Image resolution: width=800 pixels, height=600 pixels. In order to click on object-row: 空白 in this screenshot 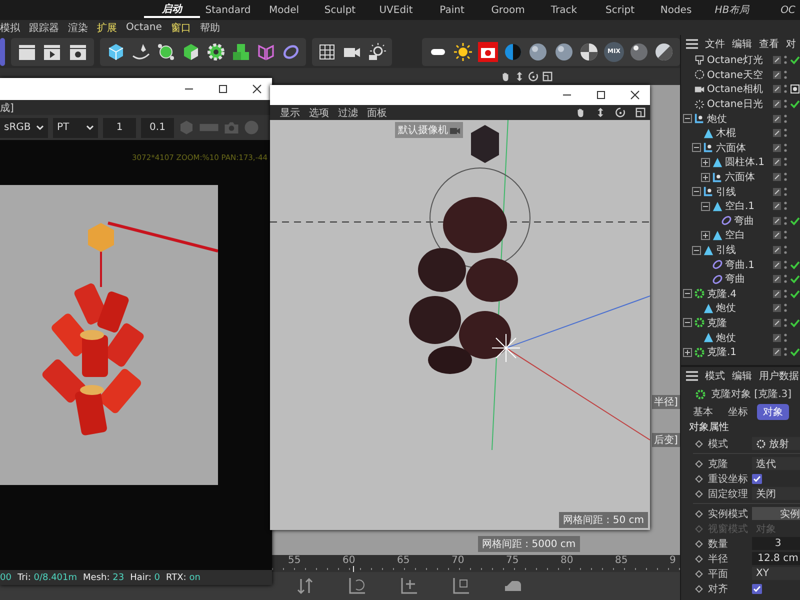, I will do `click(740, 235)`.